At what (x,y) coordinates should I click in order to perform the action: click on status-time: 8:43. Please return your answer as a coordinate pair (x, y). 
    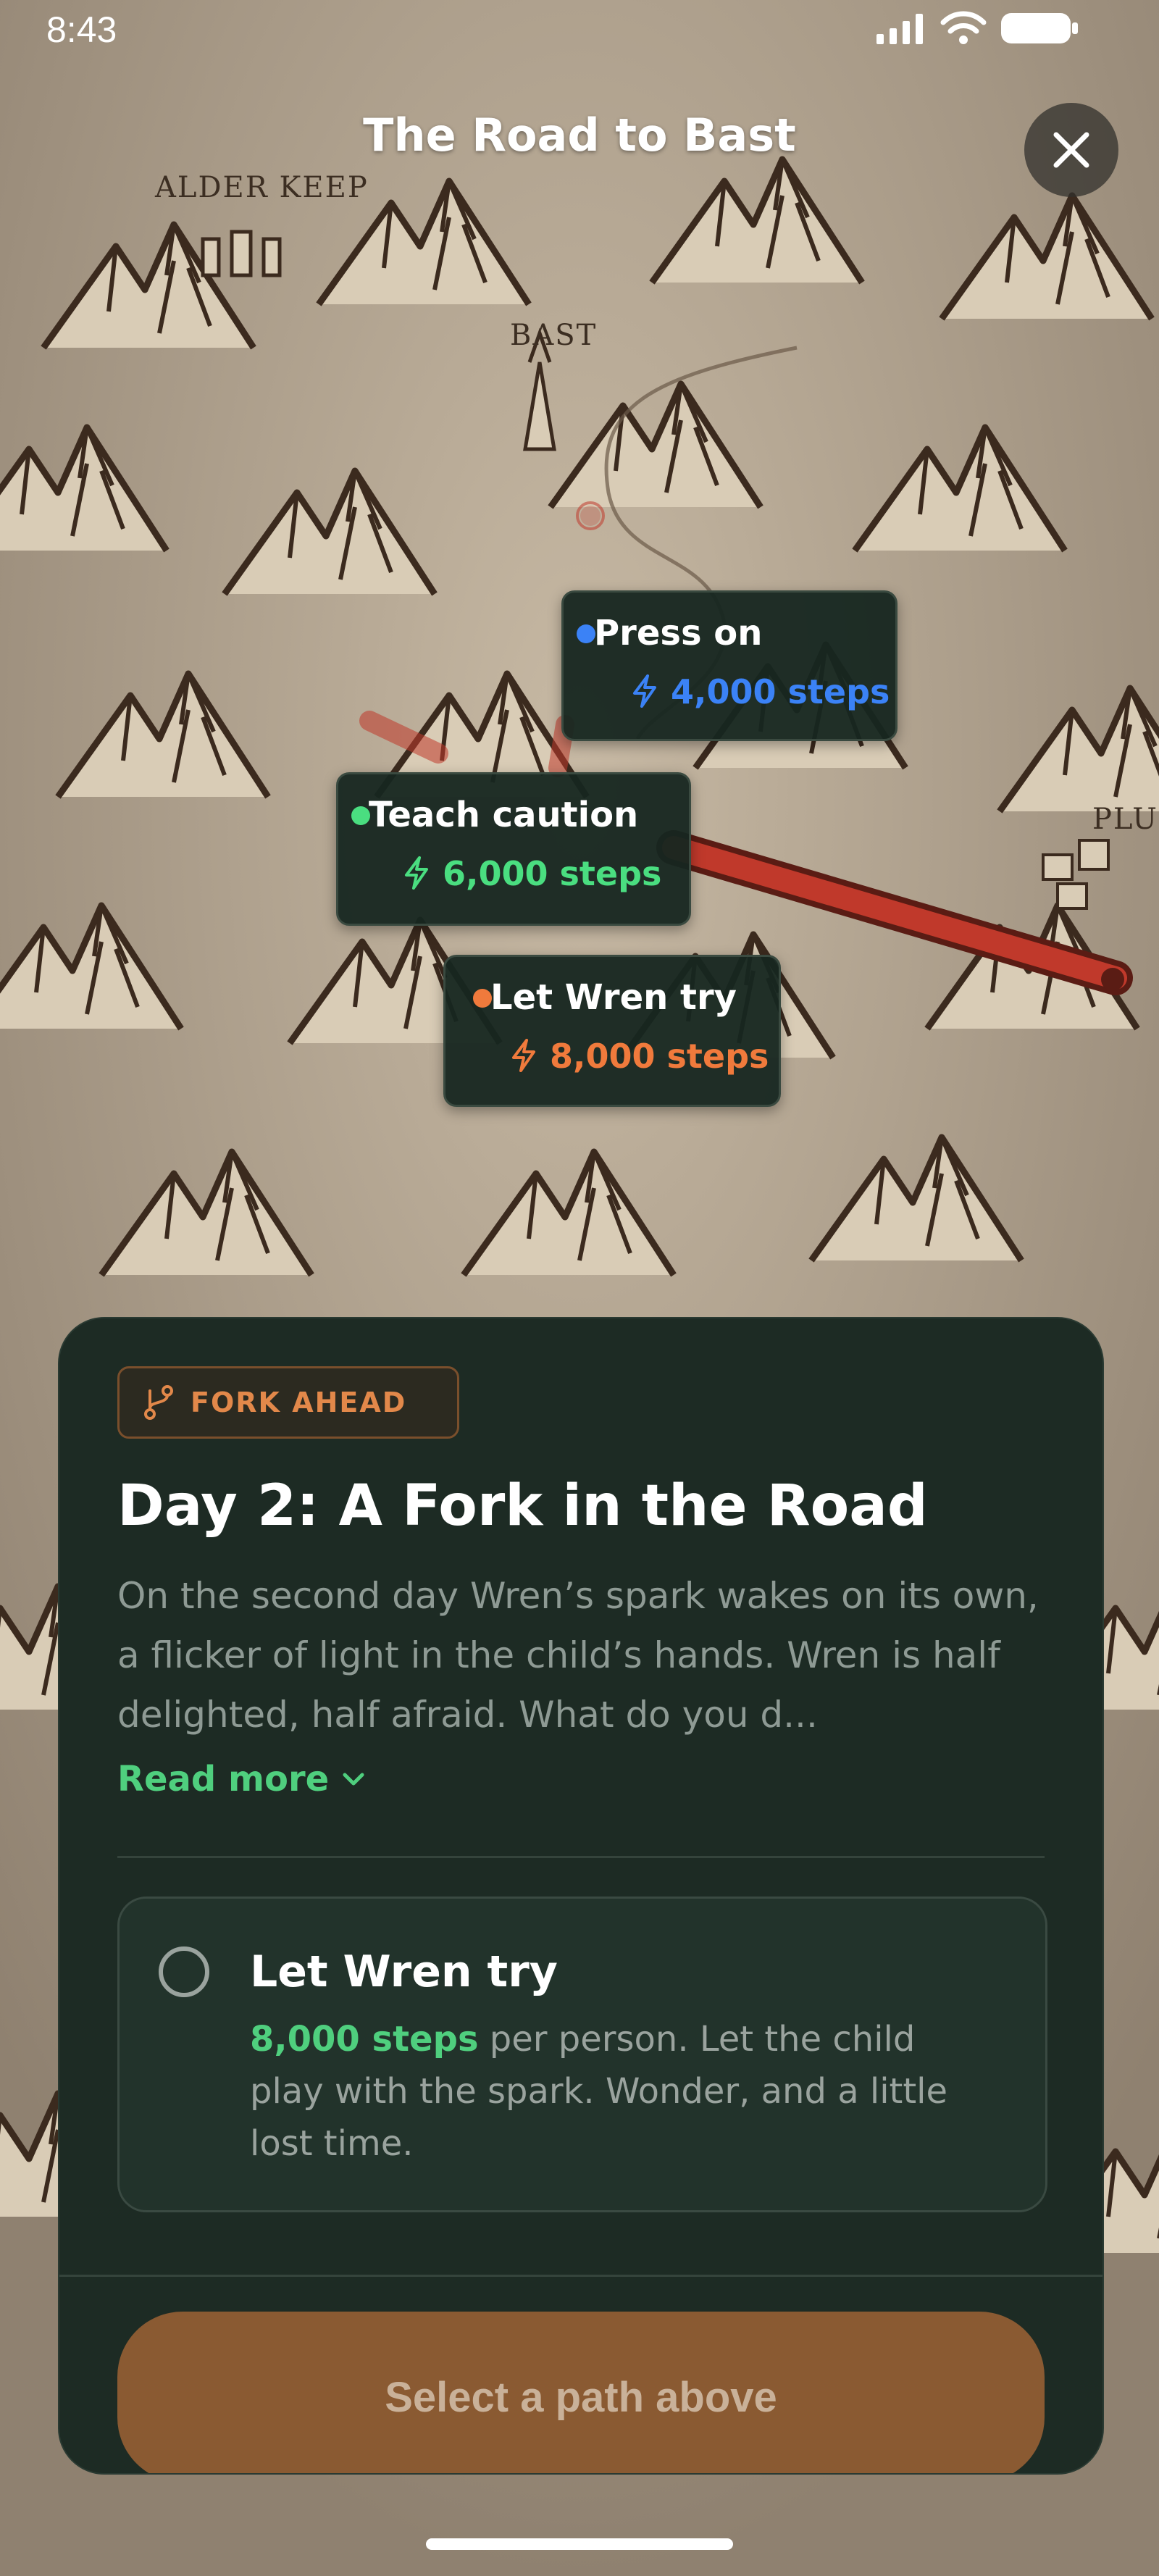
    Looking at the image, I should click on (81, 29).